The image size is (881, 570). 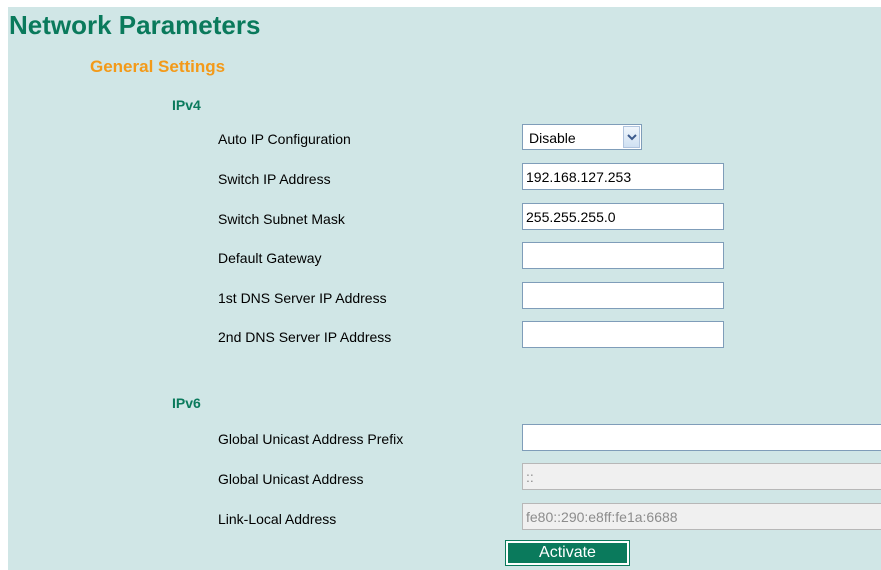 What do you see at coordinates (270, 258) in the screenshot?
I see `default-gateway-label: Default Gateway` at bounding box center [270, 258].